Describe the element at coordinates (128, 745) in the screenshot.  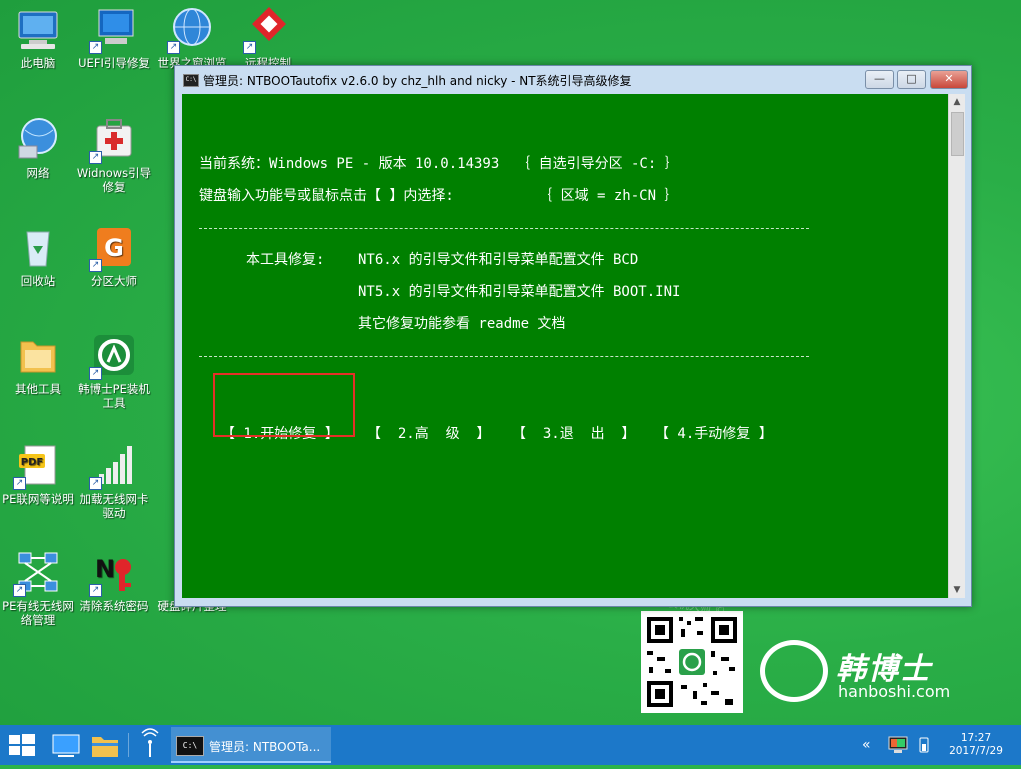
I see `taskbar-separator` at that location.